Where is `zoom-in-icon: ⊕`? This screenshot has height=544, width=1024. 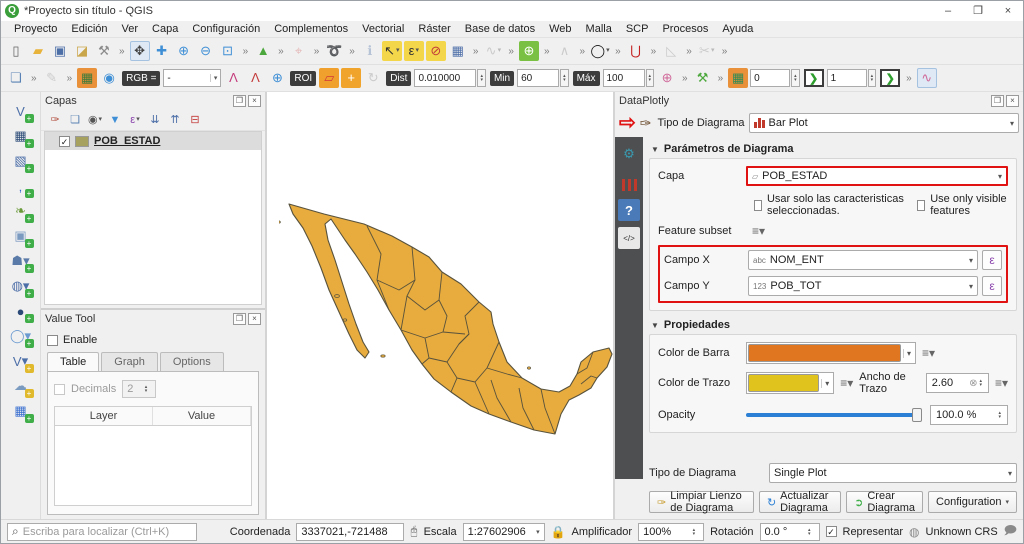
zoom-in-icon: ⊕ is located at coordinates (184, 51).